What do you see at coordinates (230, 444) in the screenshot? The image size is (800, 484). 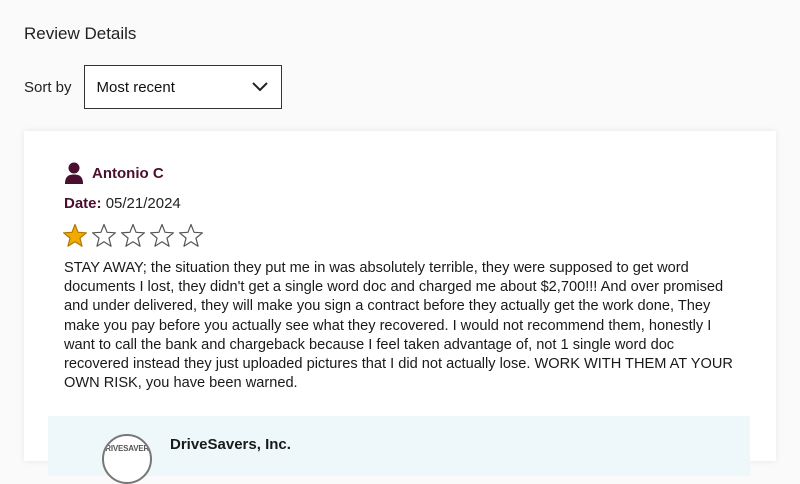 I see `company-name: DriveSavers, Inc.` at bounding box center [230, 444].